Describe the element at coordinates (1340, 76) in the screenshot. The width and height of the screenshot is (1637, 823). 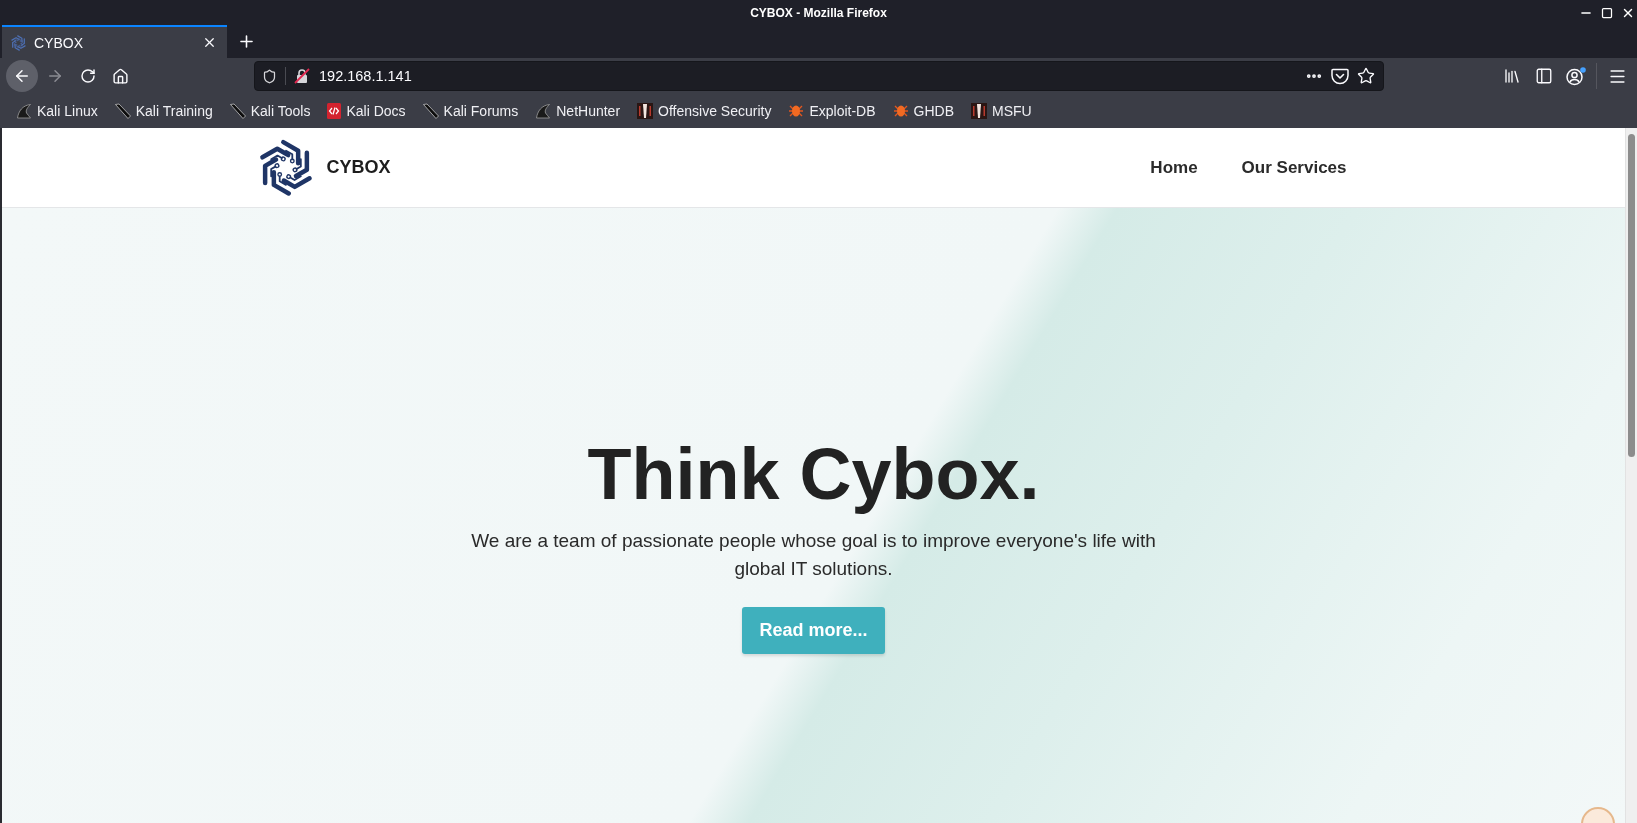
I see `pocket-icon` at that location.